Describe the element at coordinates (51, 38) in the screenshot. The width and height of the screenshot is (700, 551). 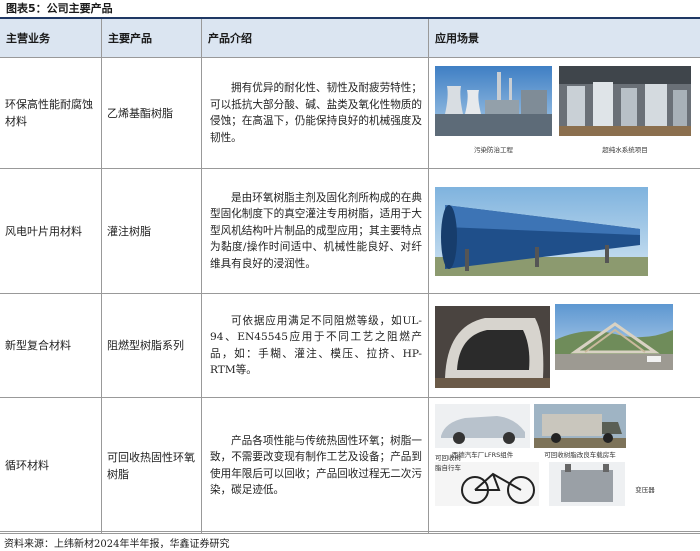
I see `header-business: 主营业务` at that location.